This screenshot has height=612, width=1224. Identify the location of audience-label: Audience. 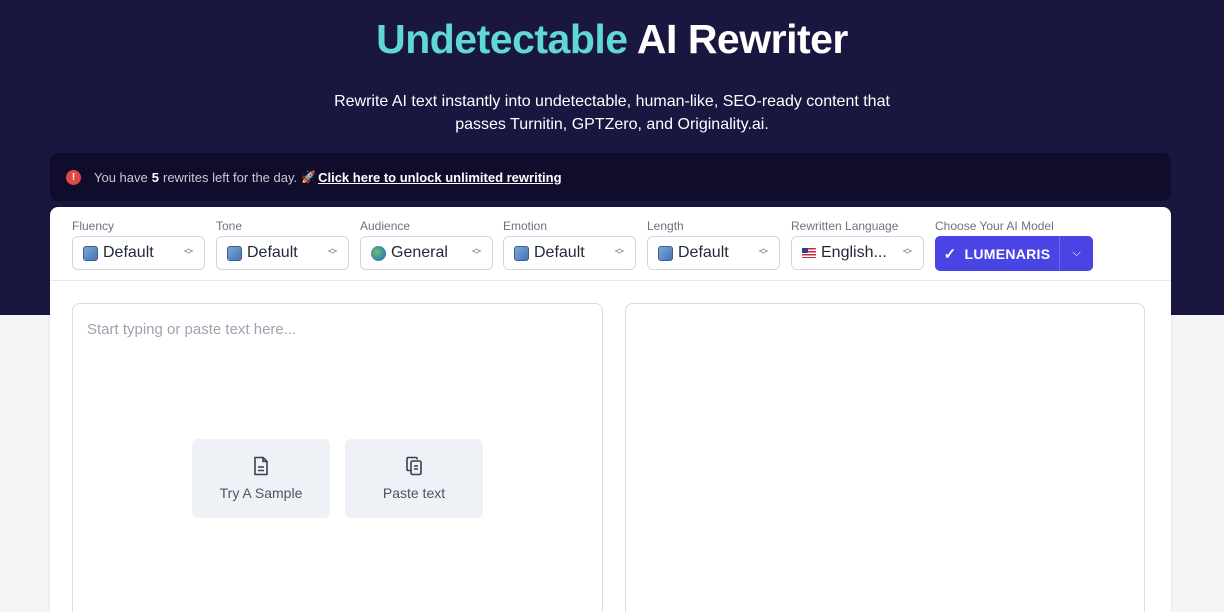
(385, 226).